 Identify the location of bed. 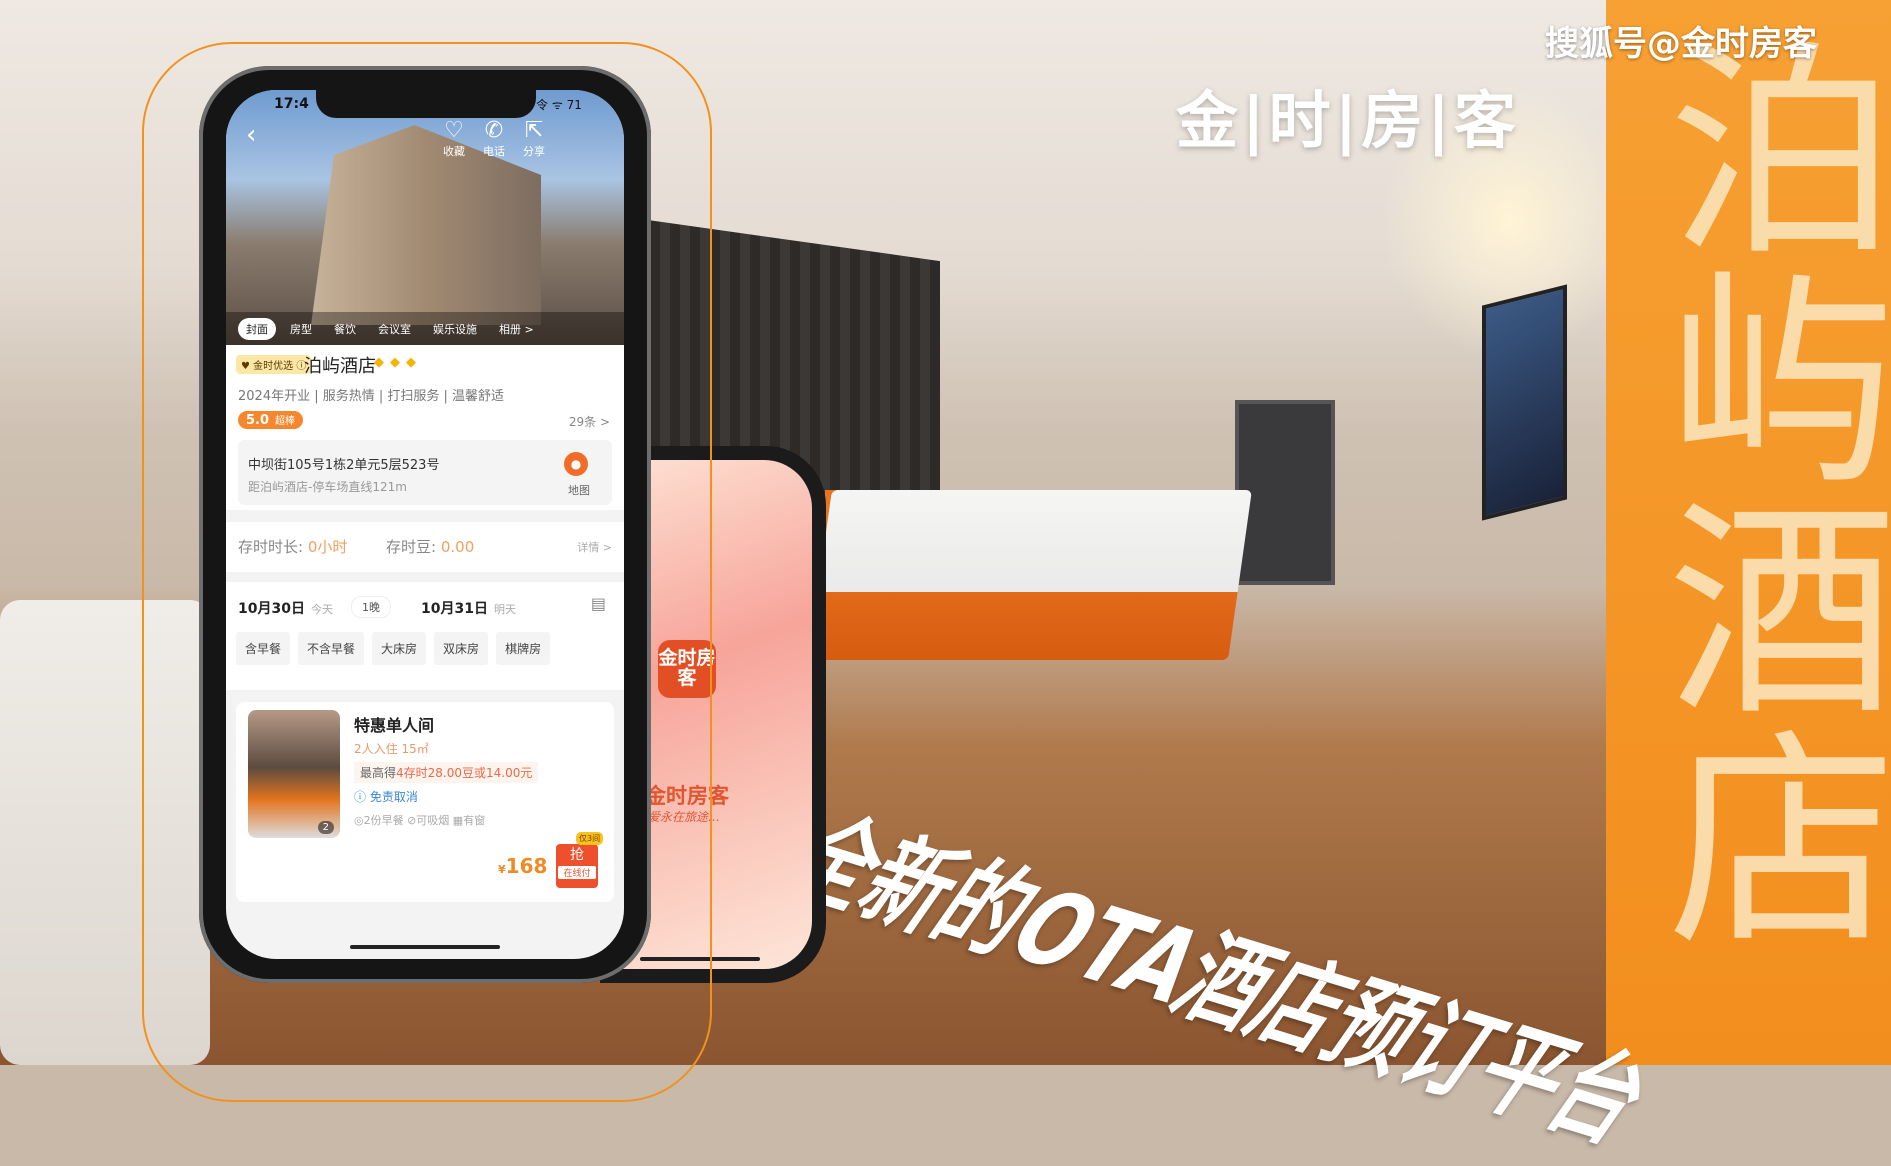
(1030, 575).